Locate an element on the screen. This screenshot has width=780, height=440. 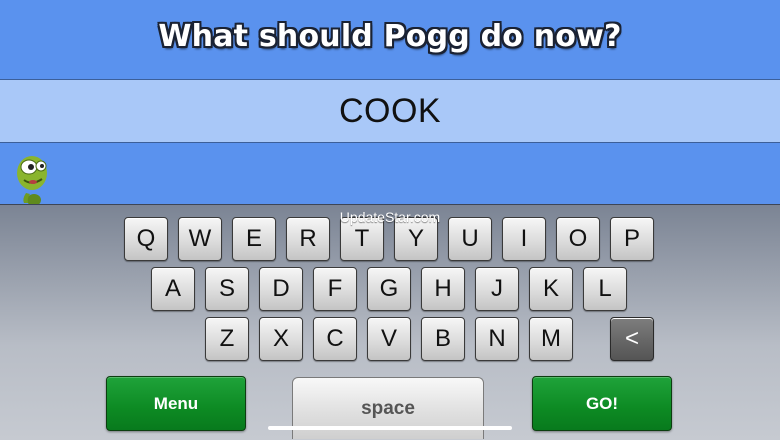
key-r: R is located at coordinates (308, 239).